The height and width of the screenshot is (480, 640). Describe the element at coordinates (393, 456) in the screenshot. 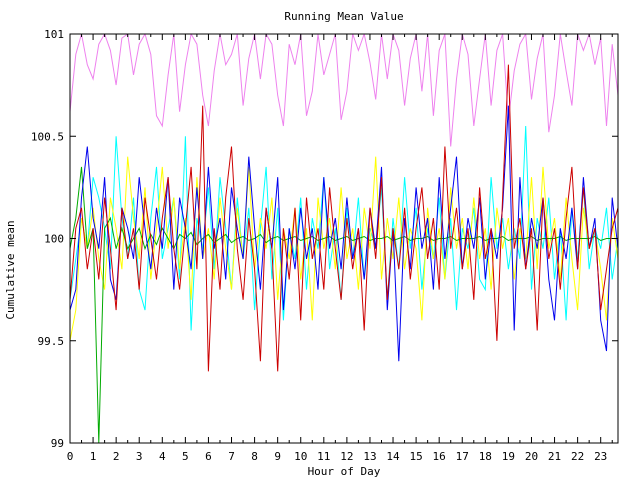

I see `x-tick-label: 14` at that location.